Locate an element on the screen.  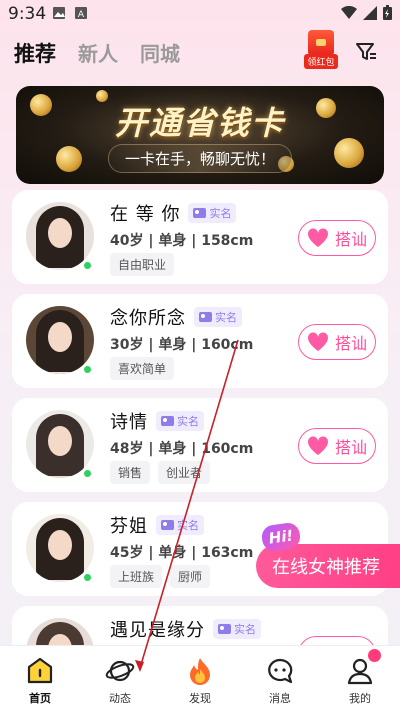
user-tag: 创业者 is located at coordinates (184, 472).